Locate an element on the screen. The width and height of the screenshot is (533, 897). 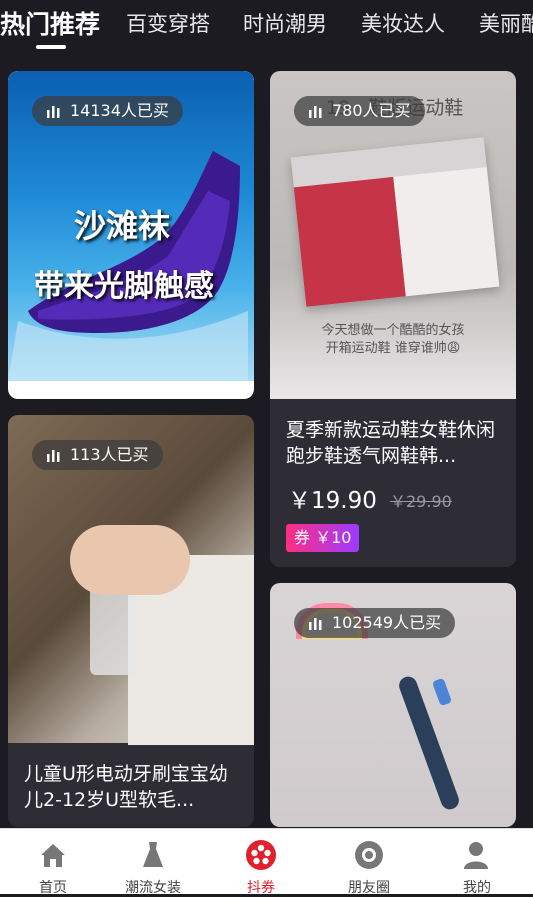
product-card-electric-toothbrush: 102549人已买 is located at coordinates (393, 705).